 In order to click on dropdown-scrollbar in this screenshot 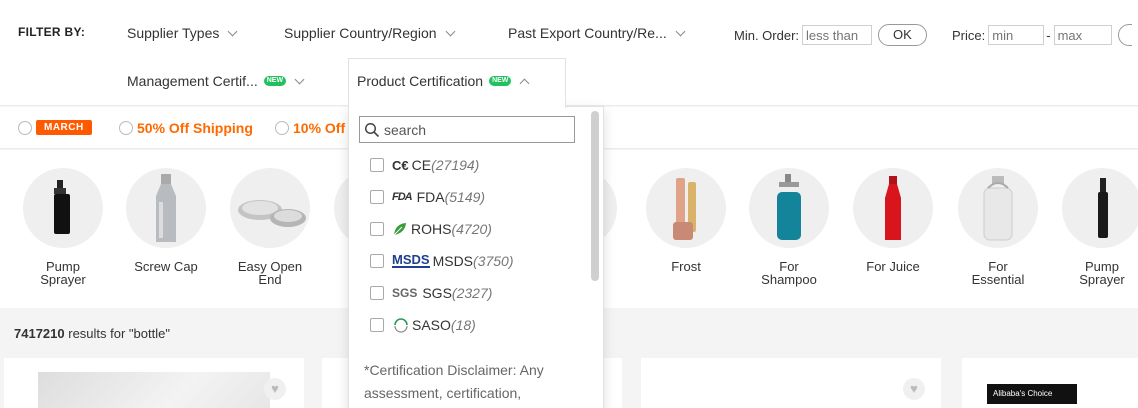, I will do `click(595, 196)`.